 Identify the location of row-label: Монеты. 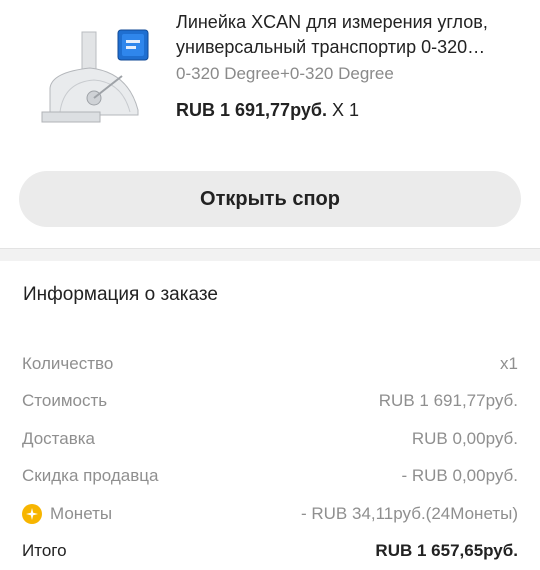
(81, 513).